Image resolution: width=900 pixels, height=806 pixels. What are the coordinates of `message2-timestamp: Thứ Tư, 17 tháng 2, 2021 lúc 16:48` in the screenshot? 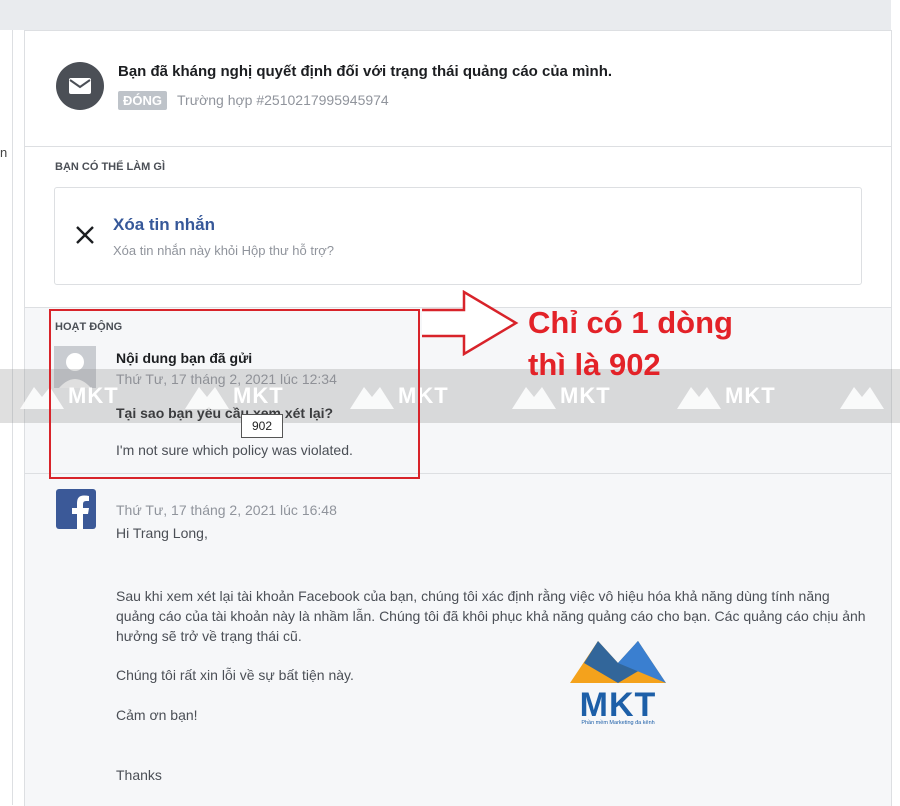 It's located at (226, 510).